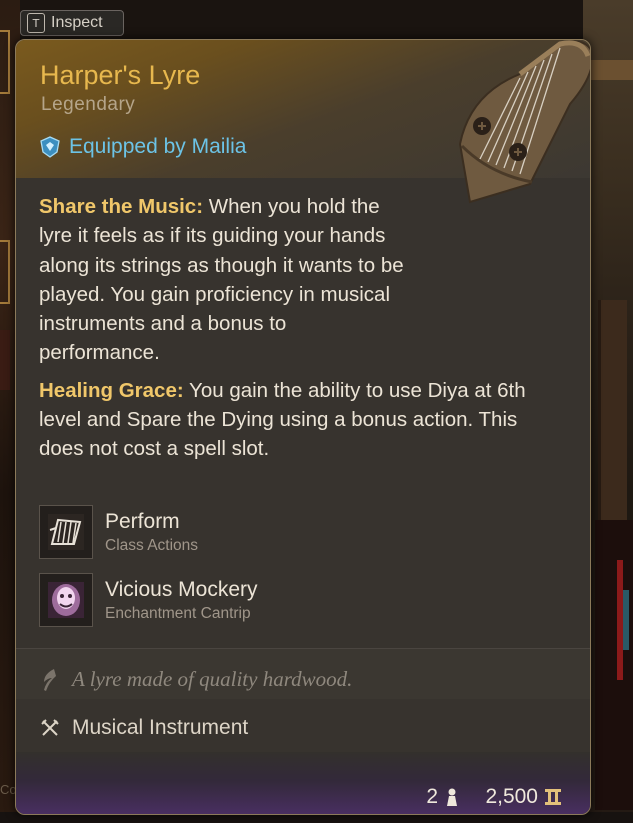 The height and width of the screenshot is (823, 633). What do you see at coordinates (158, 146) in the screenshot?
I see `equipped-label: Equipped by Mailia` at bounding box center [158, 146].